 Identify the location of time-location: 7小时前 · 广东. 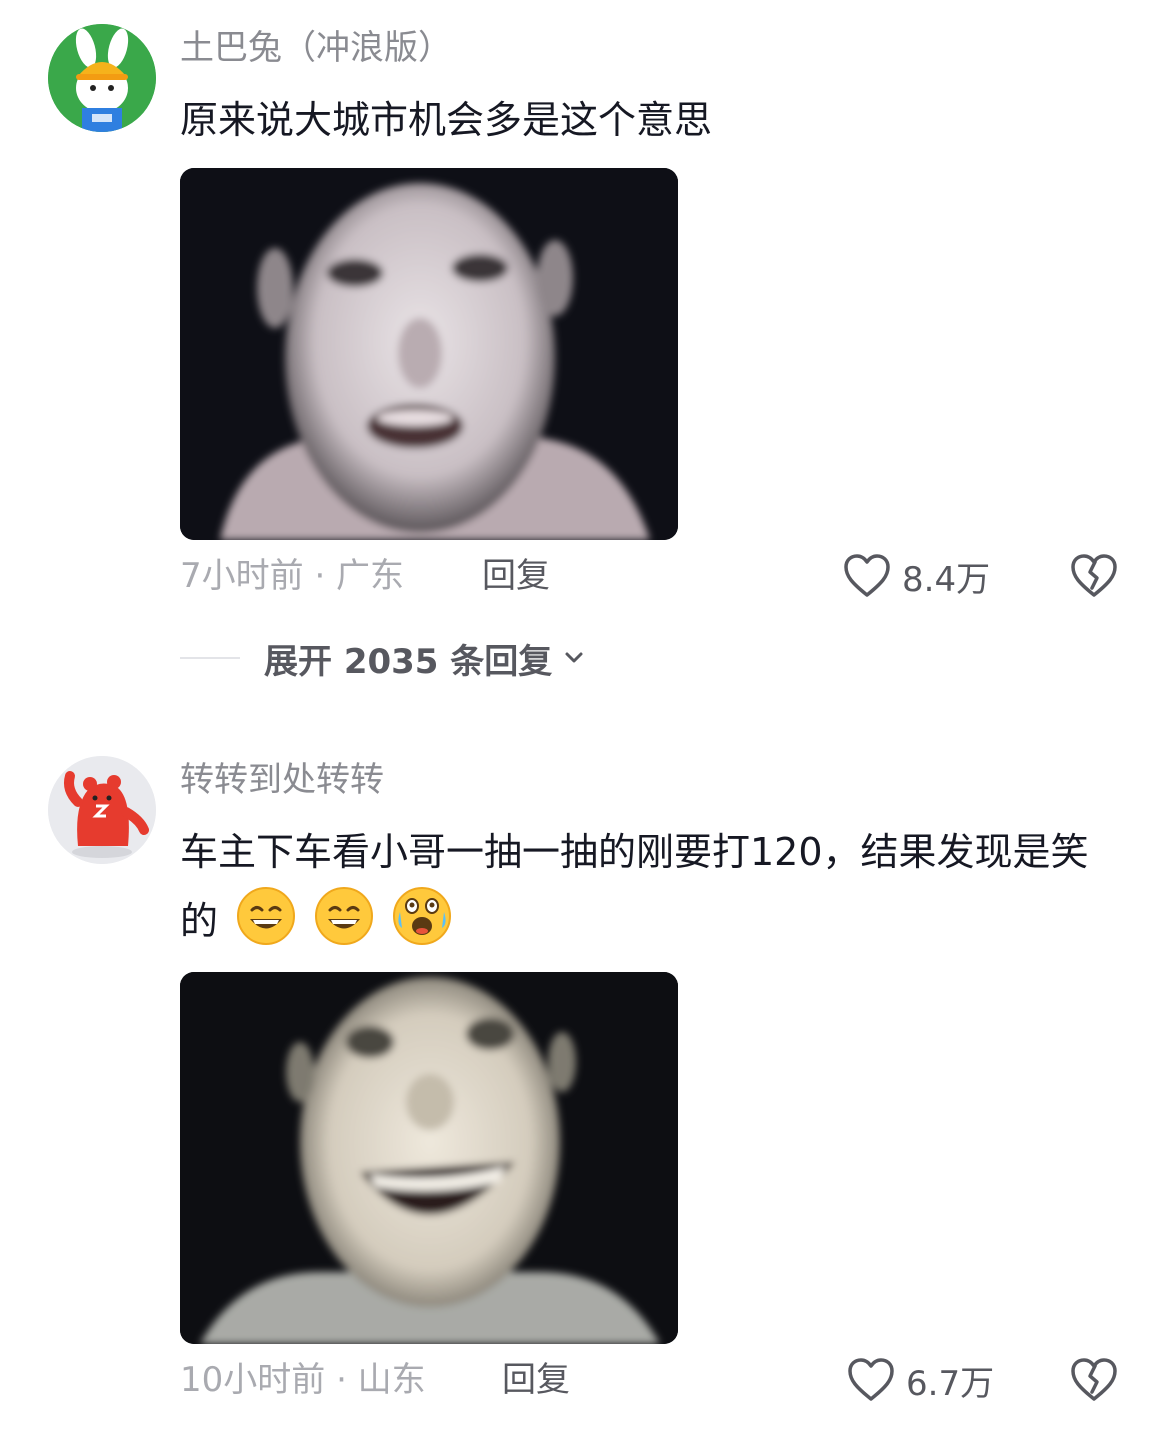
(292, 576).